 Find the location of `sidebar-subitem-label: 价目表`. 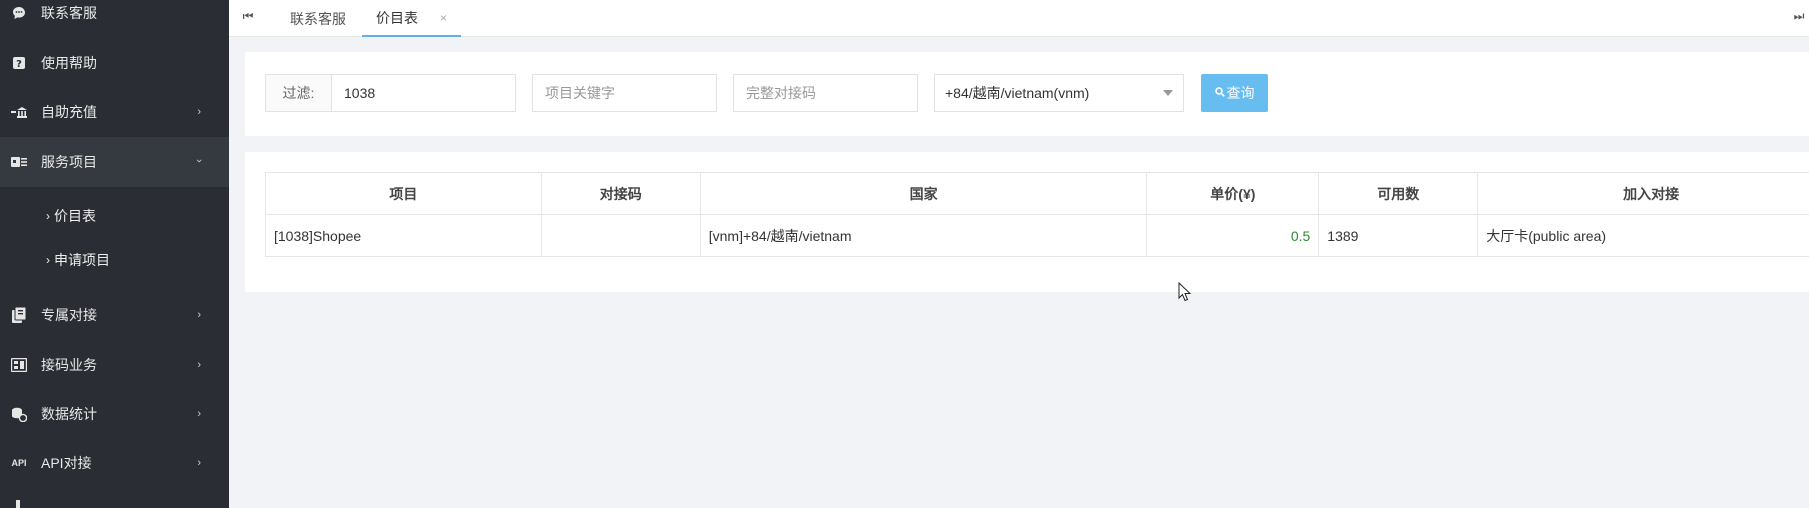

sidebar-subitem-label: 价目表 is located at coordinates (75, 216).